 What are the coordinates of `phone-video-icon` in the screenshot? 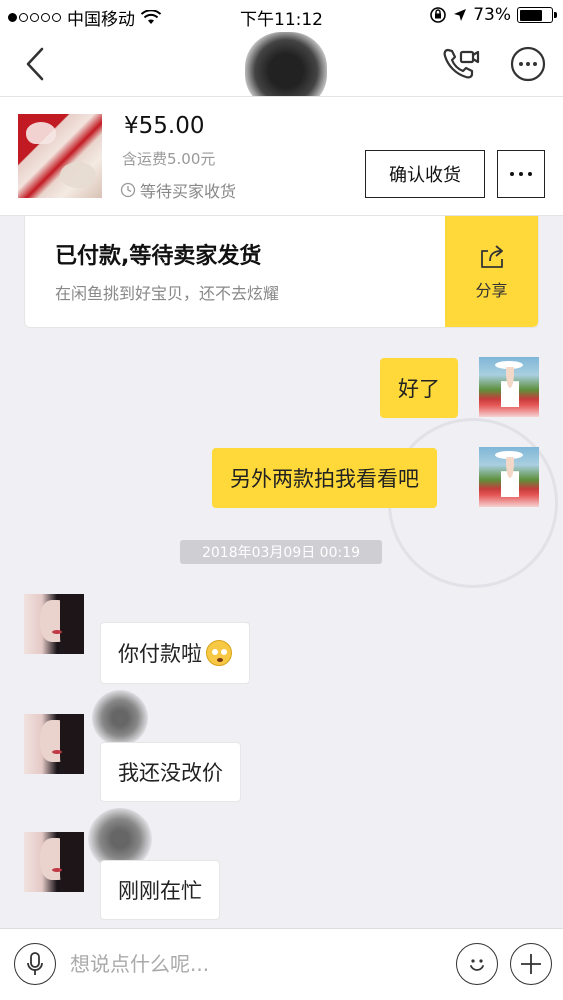 It's located at (461, 63).